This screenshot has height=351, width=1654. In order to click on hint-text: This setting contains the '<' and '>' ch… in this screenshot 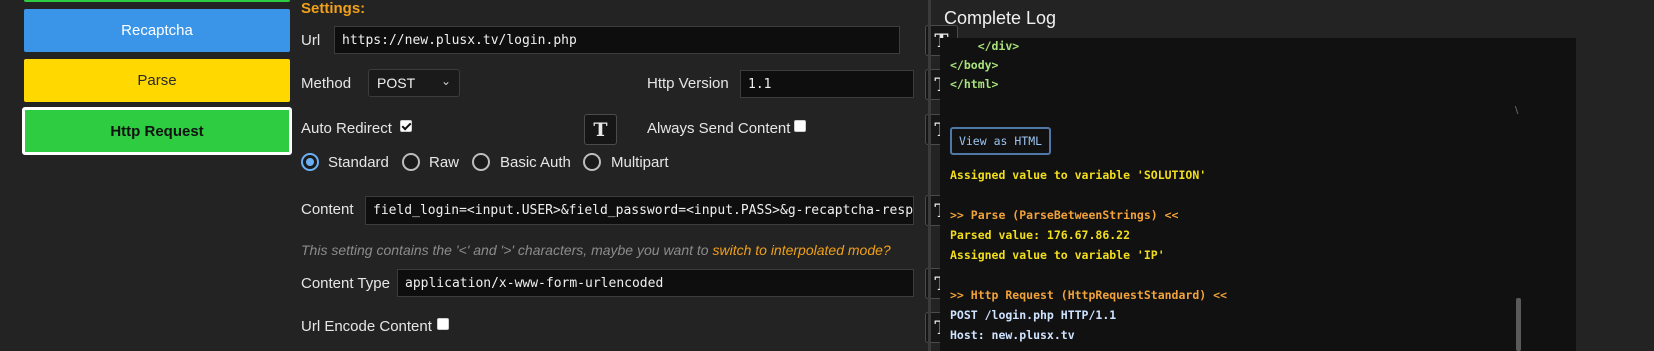, I will do `click(507, 250)`.